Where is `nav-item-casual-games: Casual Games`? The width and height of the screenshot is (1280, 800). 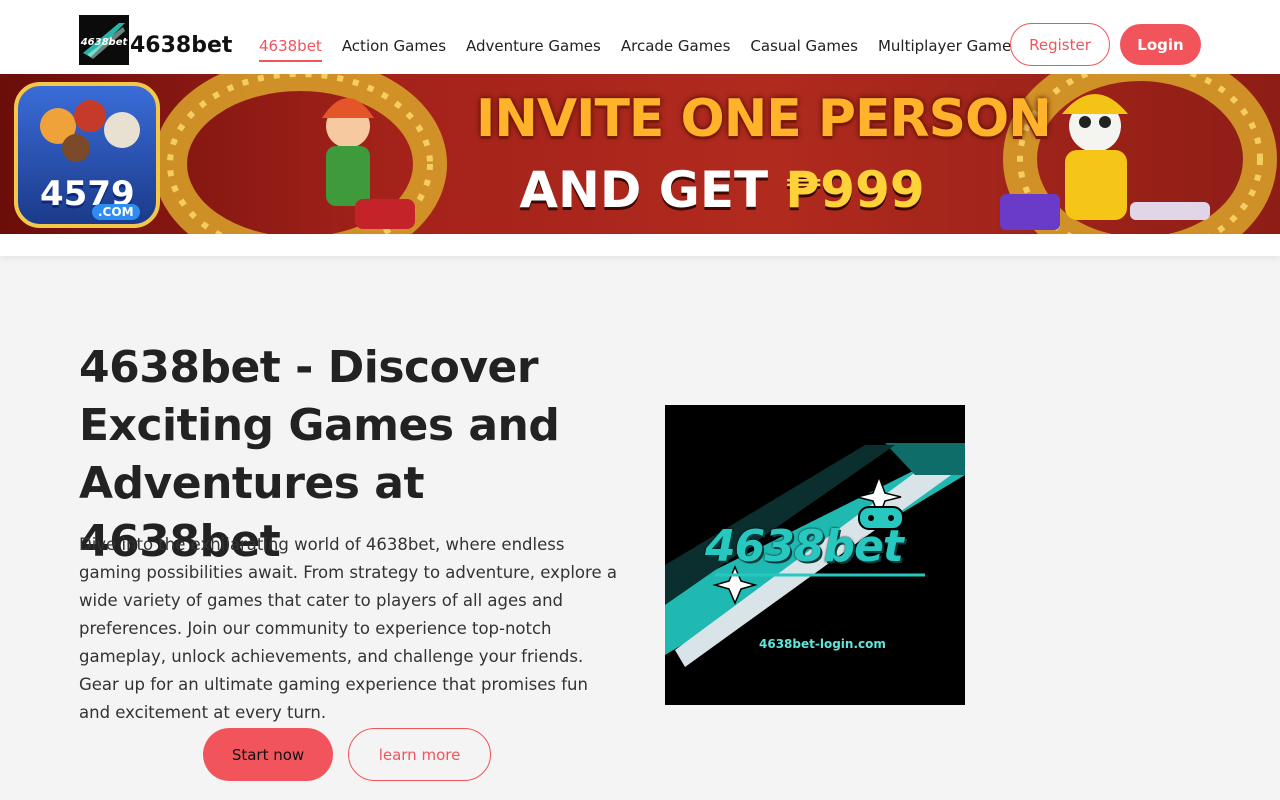 nav-item-casual-games: Casual Games is located at coordinates (804, 48).